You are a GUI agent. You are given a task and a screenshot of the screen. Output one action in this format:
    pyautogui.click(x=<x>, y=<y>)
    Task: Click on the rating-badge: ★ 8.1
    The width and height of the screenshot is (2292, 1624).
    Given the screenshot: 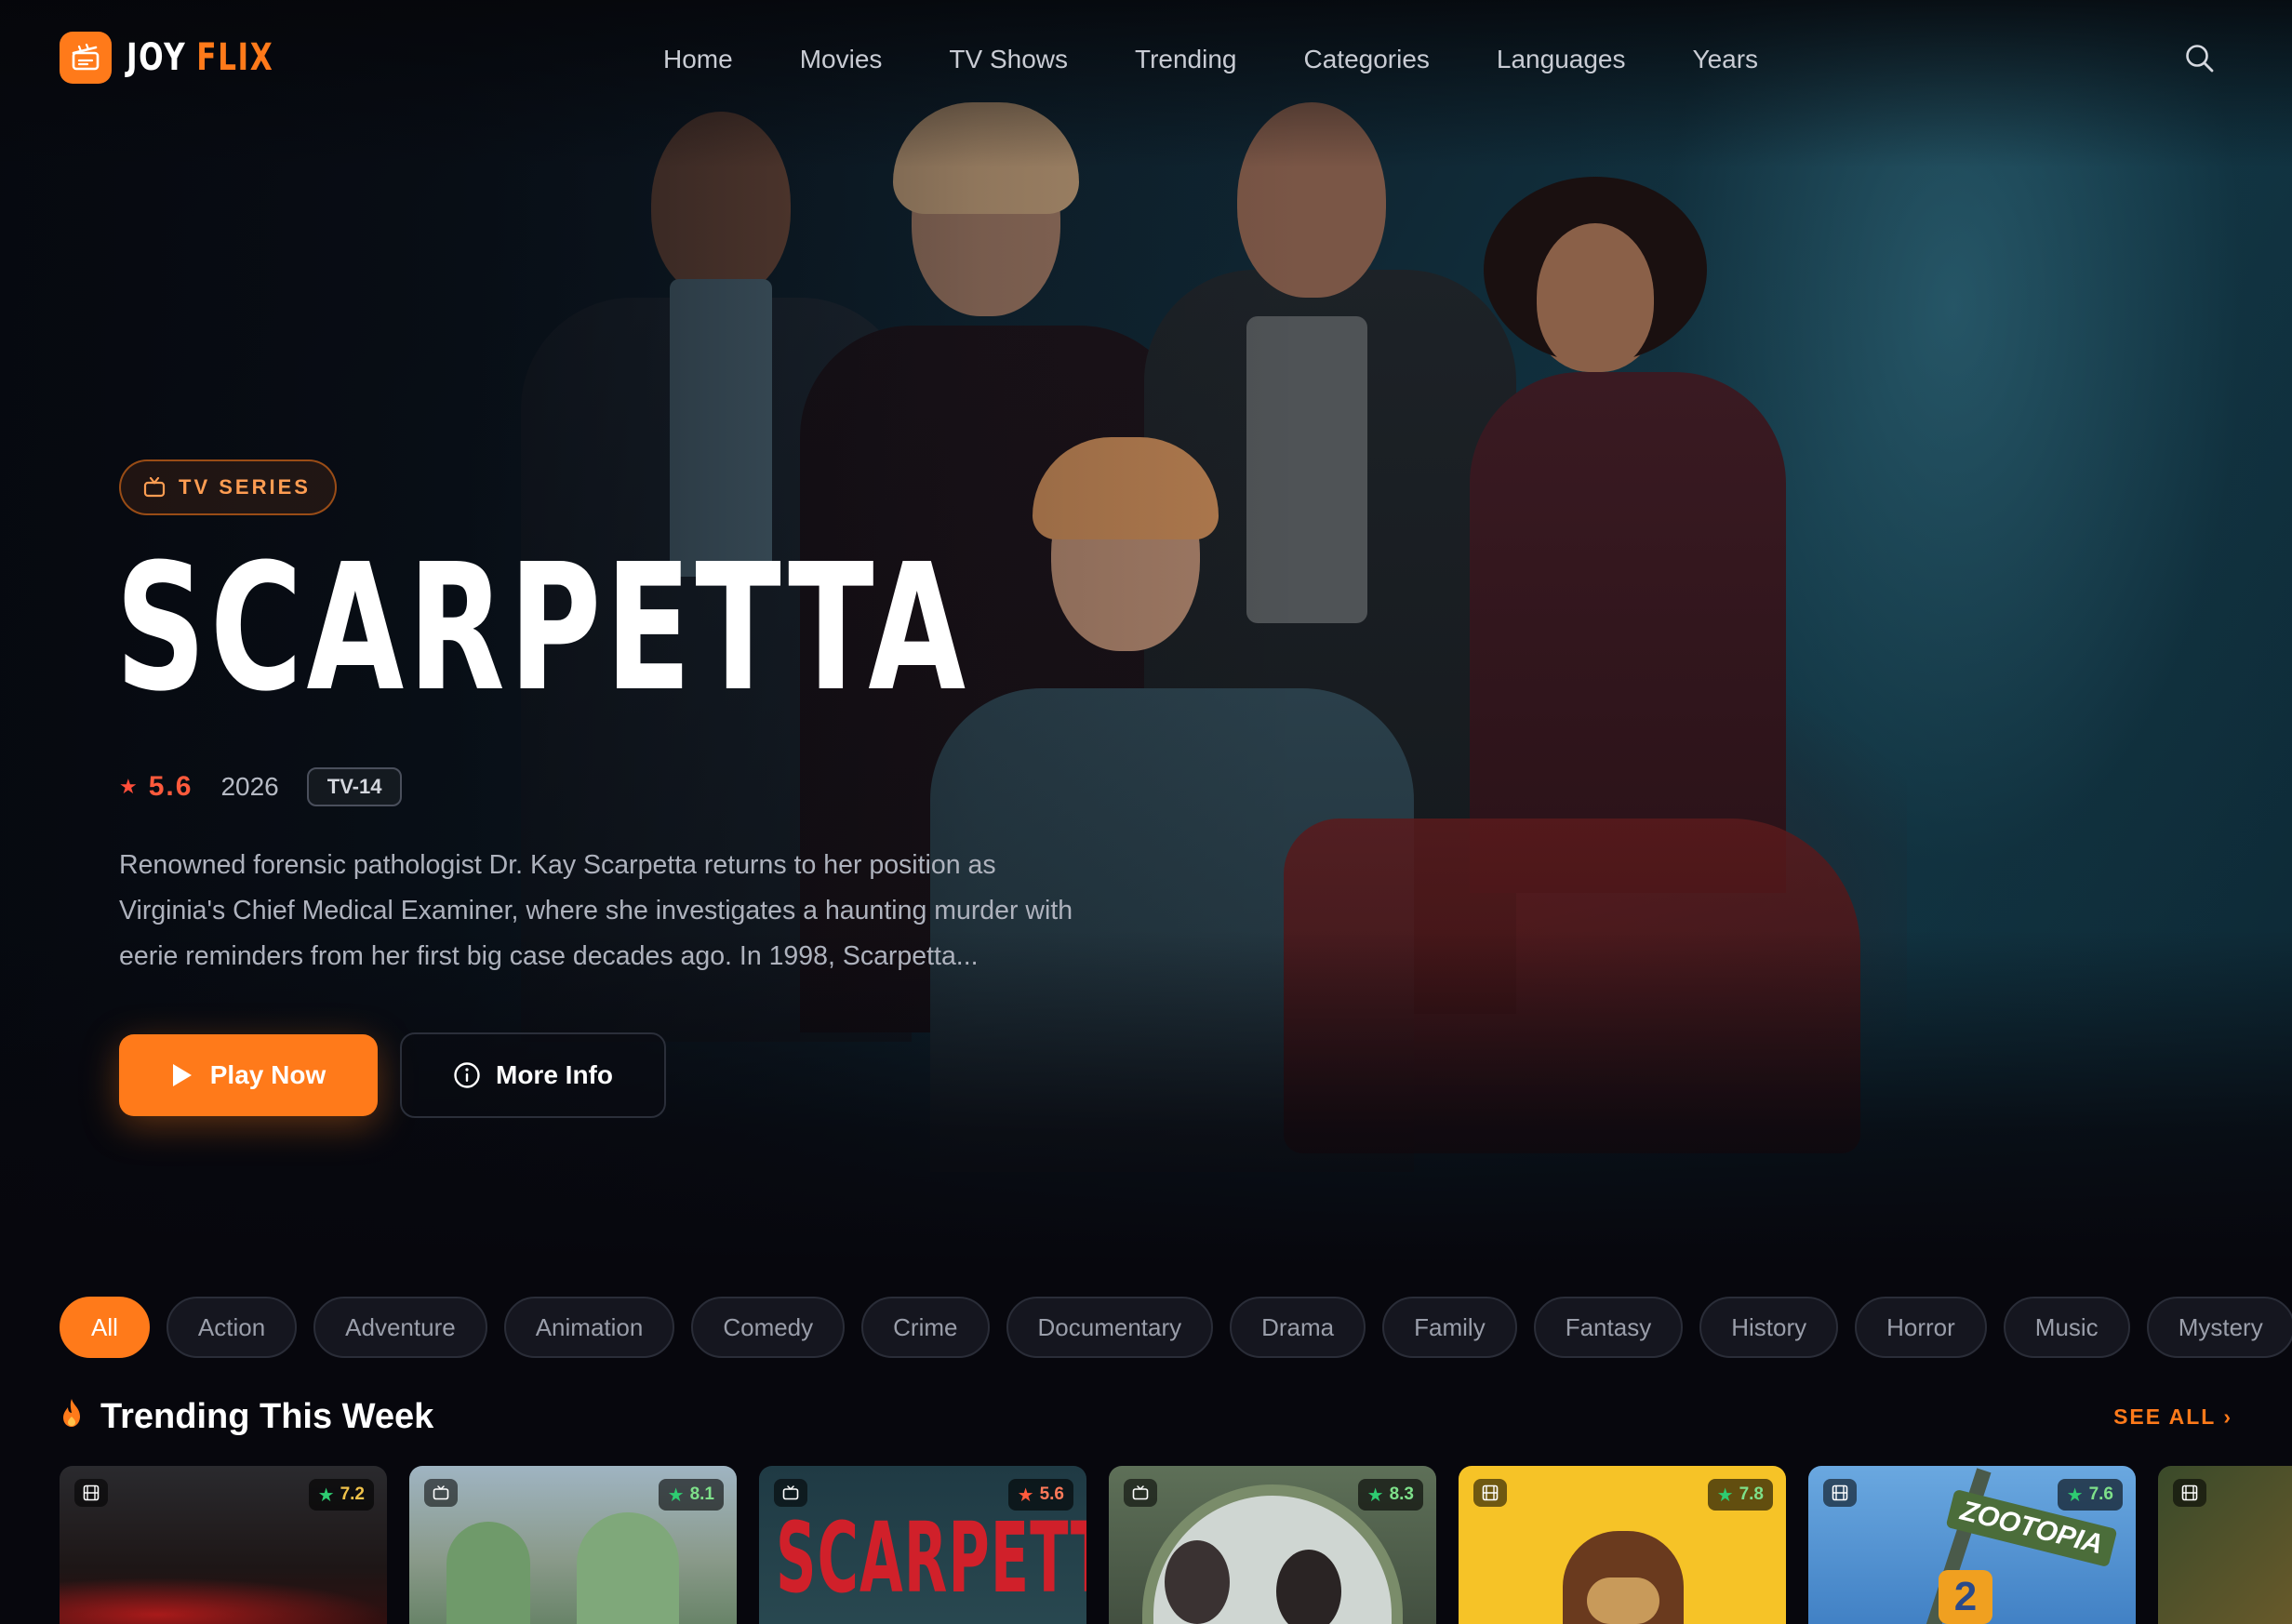 What is the action you would take?
    pyautogui.click(x=691, y=1495)
    